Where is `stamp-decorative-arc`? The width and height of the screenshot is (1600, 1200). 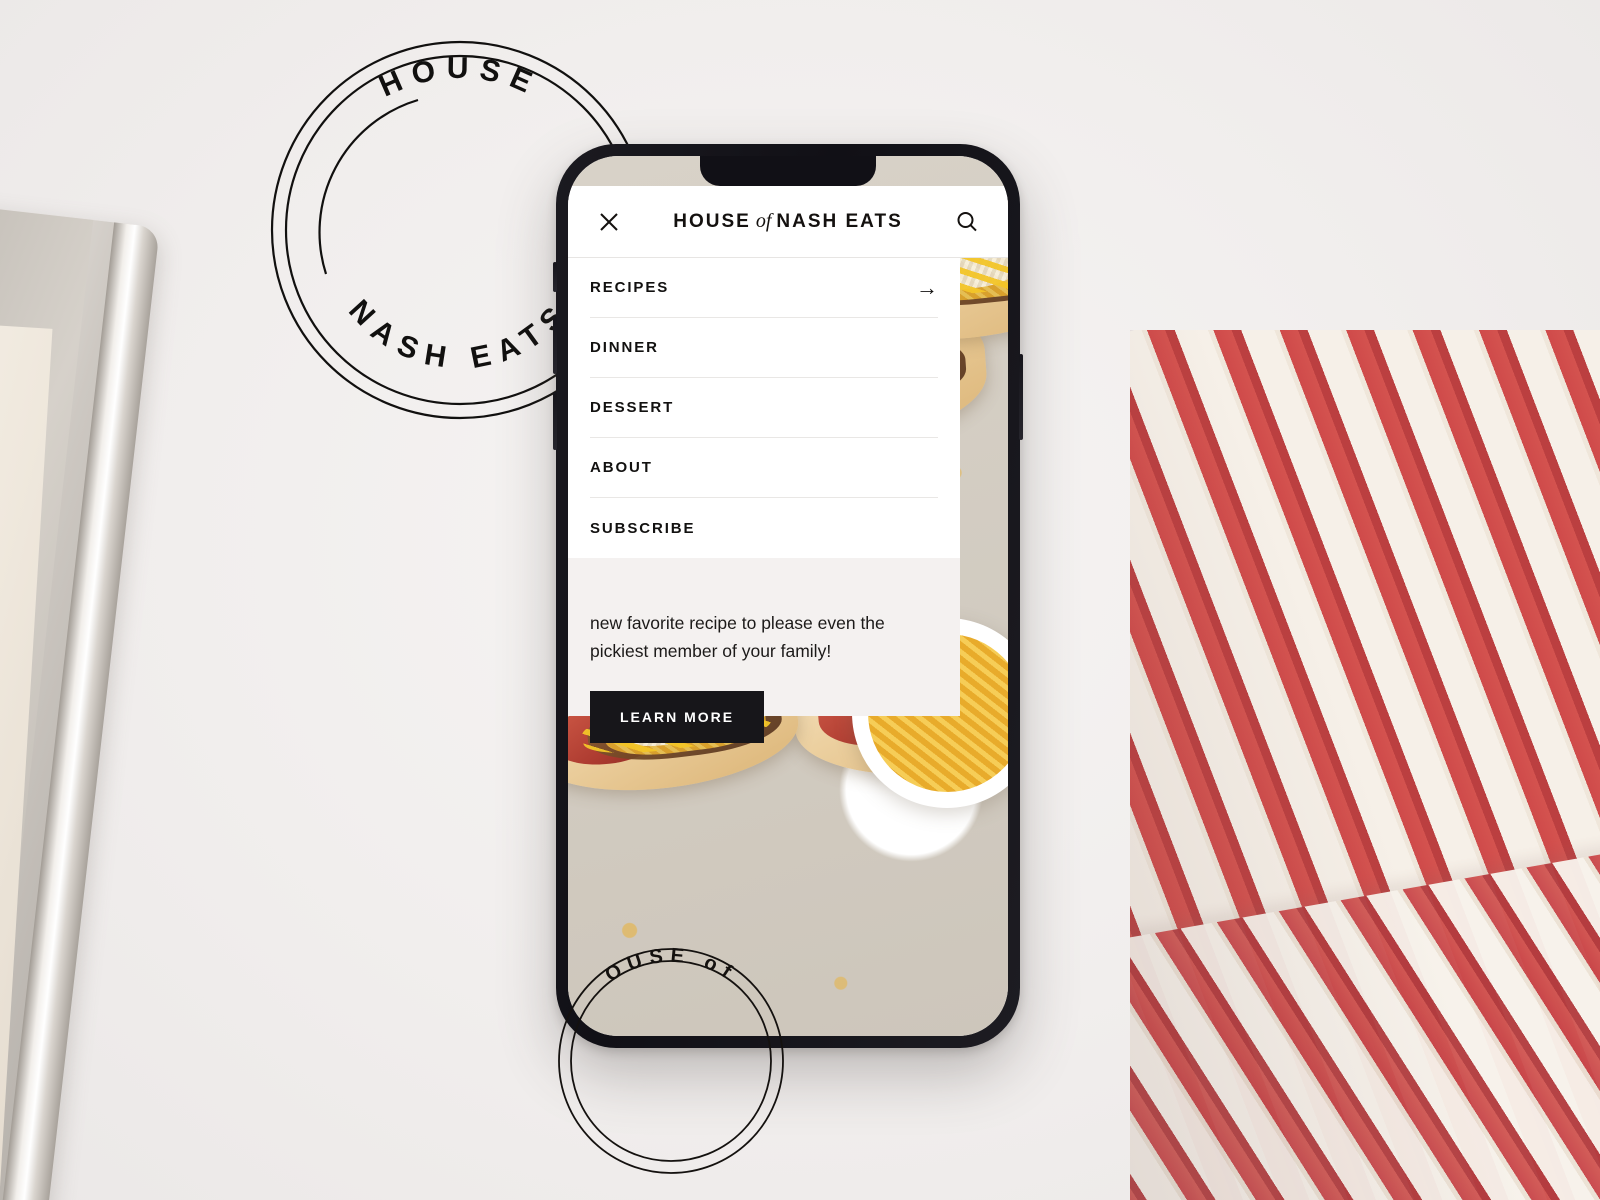 stamp-decorative-arc is located at coordinates (368, 186).